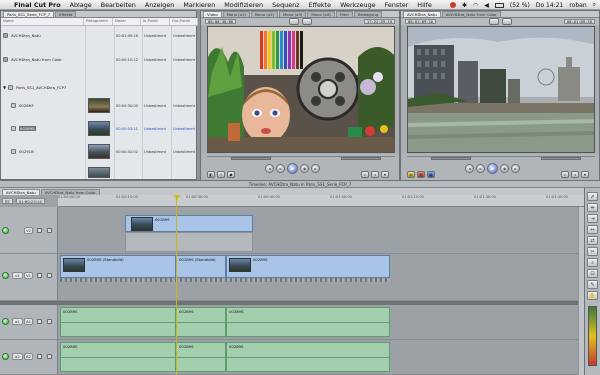 The height and width of the screenshot is (375, 600). I want to click on replace-edit-icon: ▦, so click(431, 174).